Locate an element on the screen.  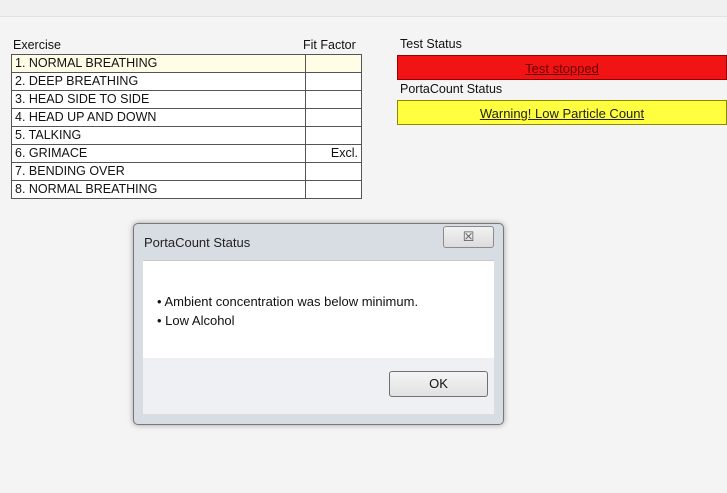
table-row: 6. GRIMACE Excl. is located at coordinates (186, 153).